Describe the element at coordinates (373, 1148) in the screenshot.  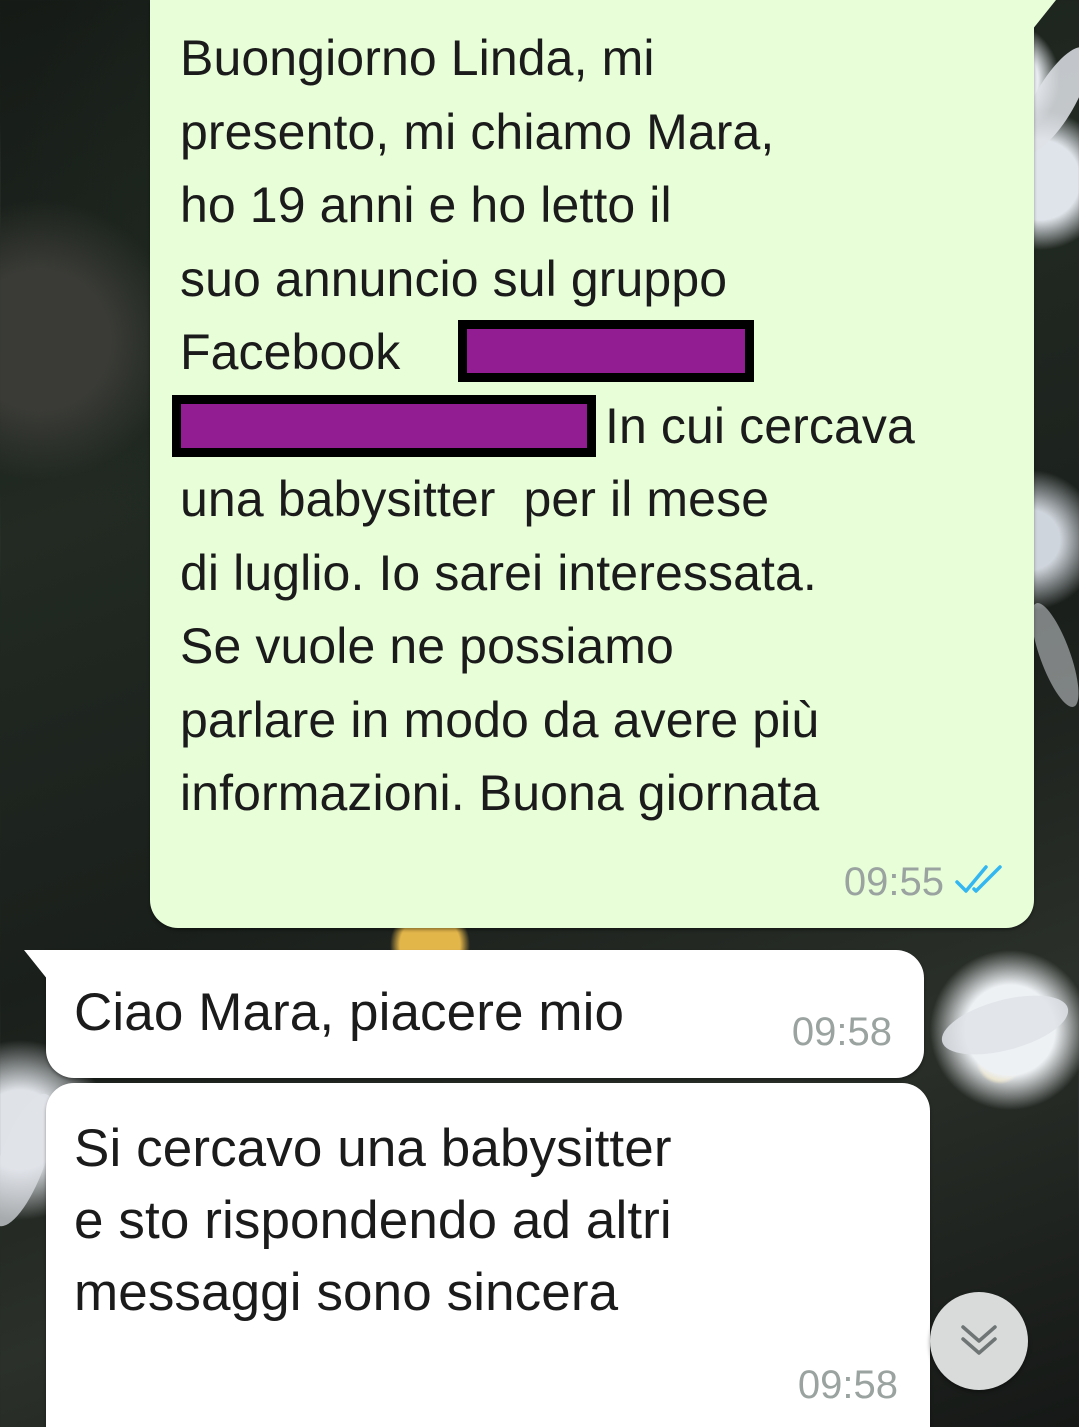
I see `message-line: Si cercavo una babysitter` at that location.